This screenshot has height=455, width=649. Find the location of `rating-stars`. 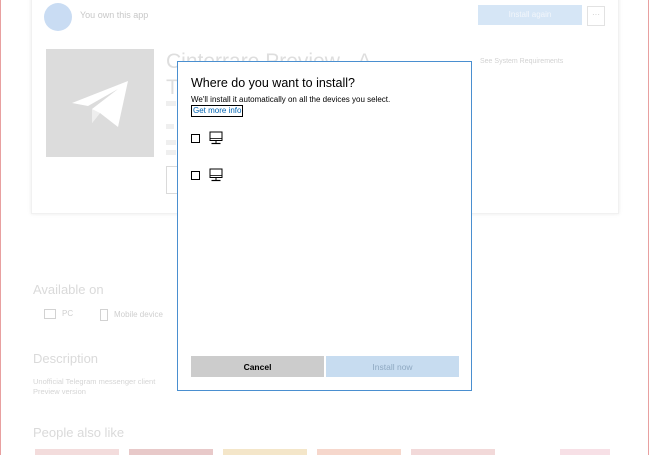

rating-stars is located at coordinates (170, 126).